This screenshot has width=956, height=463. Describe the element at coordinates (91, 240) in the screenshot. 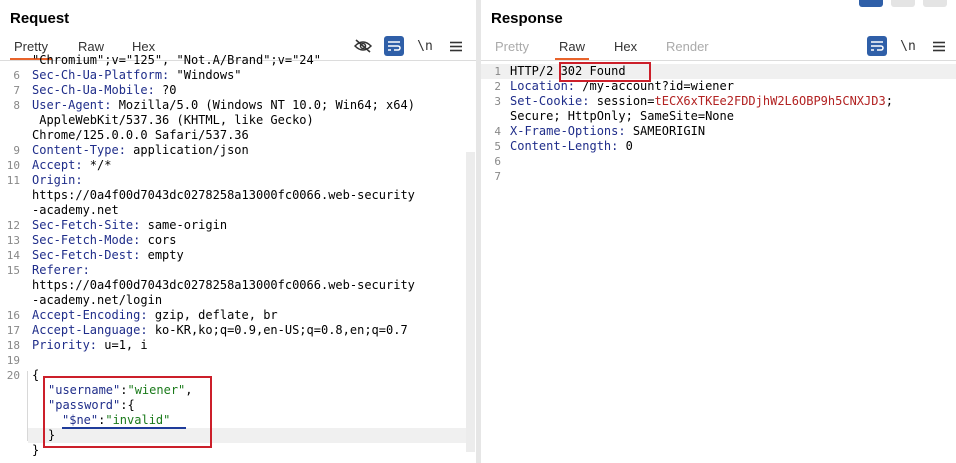

I see `code-line: 13 Sec-Fetch-Mode: cors` at that location.